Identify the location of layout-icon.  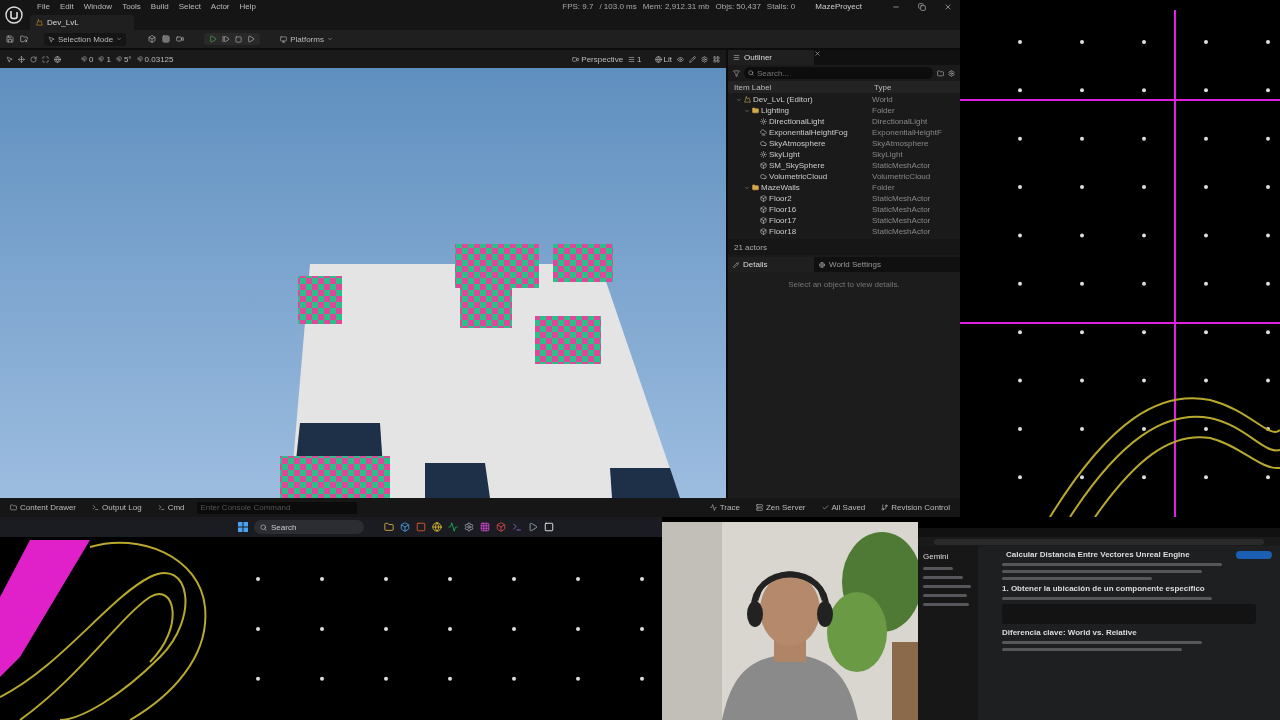
(716, 59).